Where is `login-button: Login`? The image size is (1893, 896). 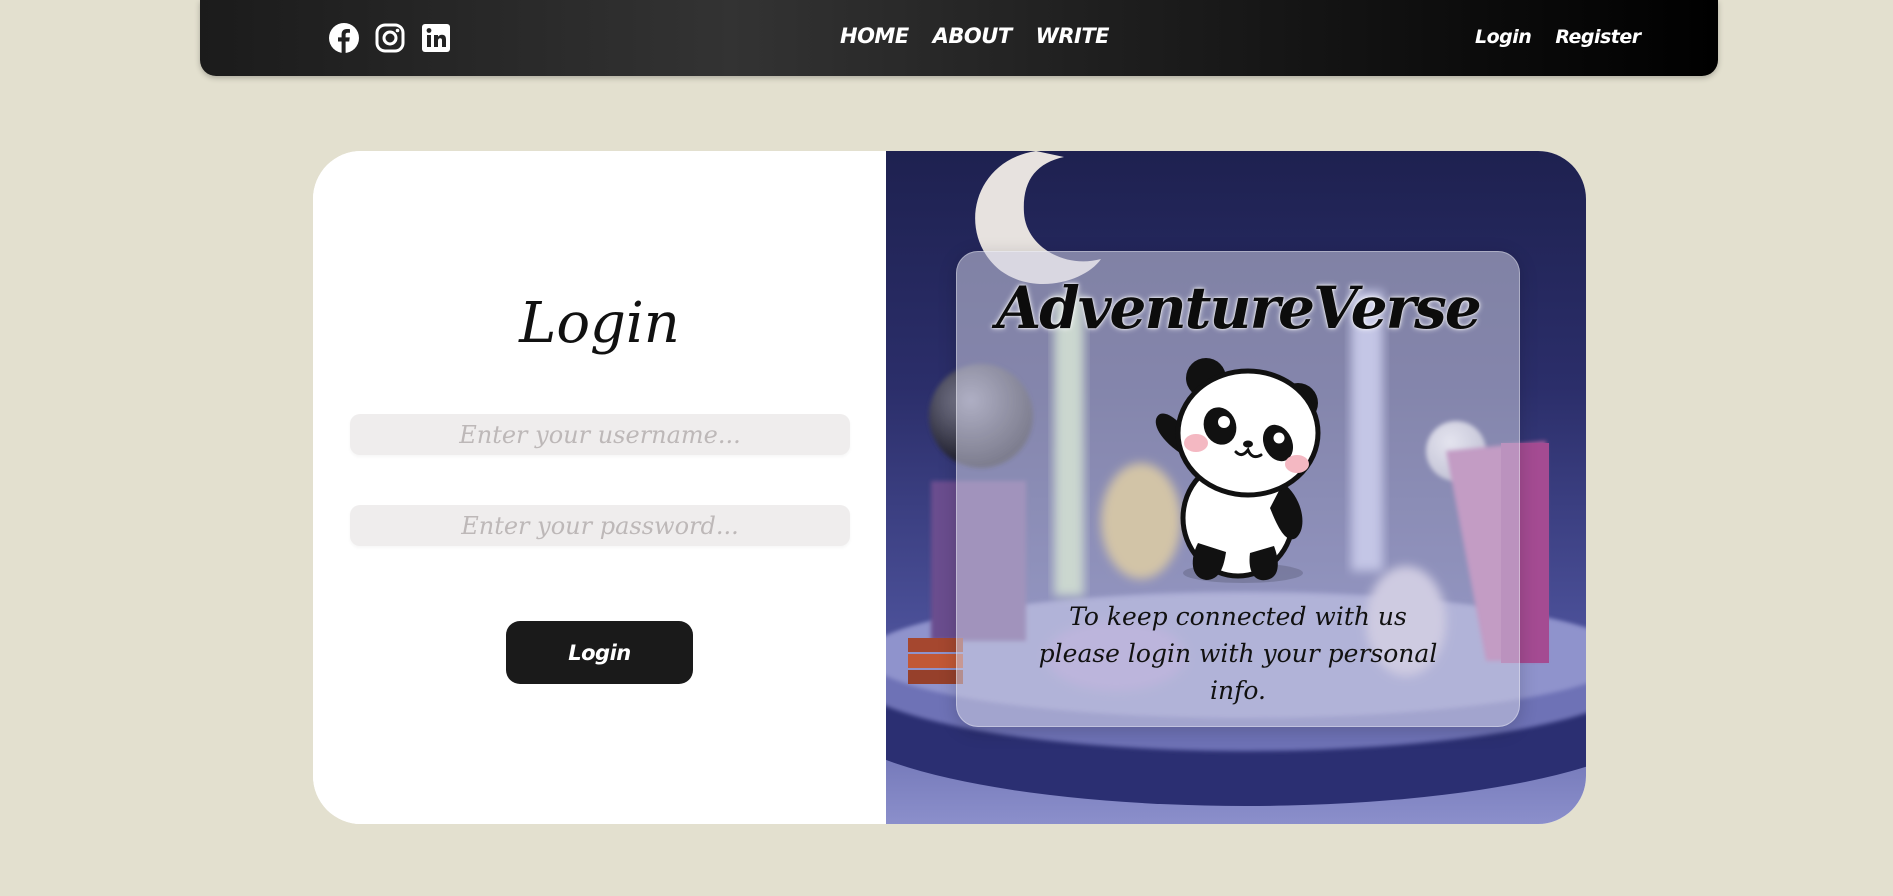 login-button: Login is located at coordinates (599, 652).